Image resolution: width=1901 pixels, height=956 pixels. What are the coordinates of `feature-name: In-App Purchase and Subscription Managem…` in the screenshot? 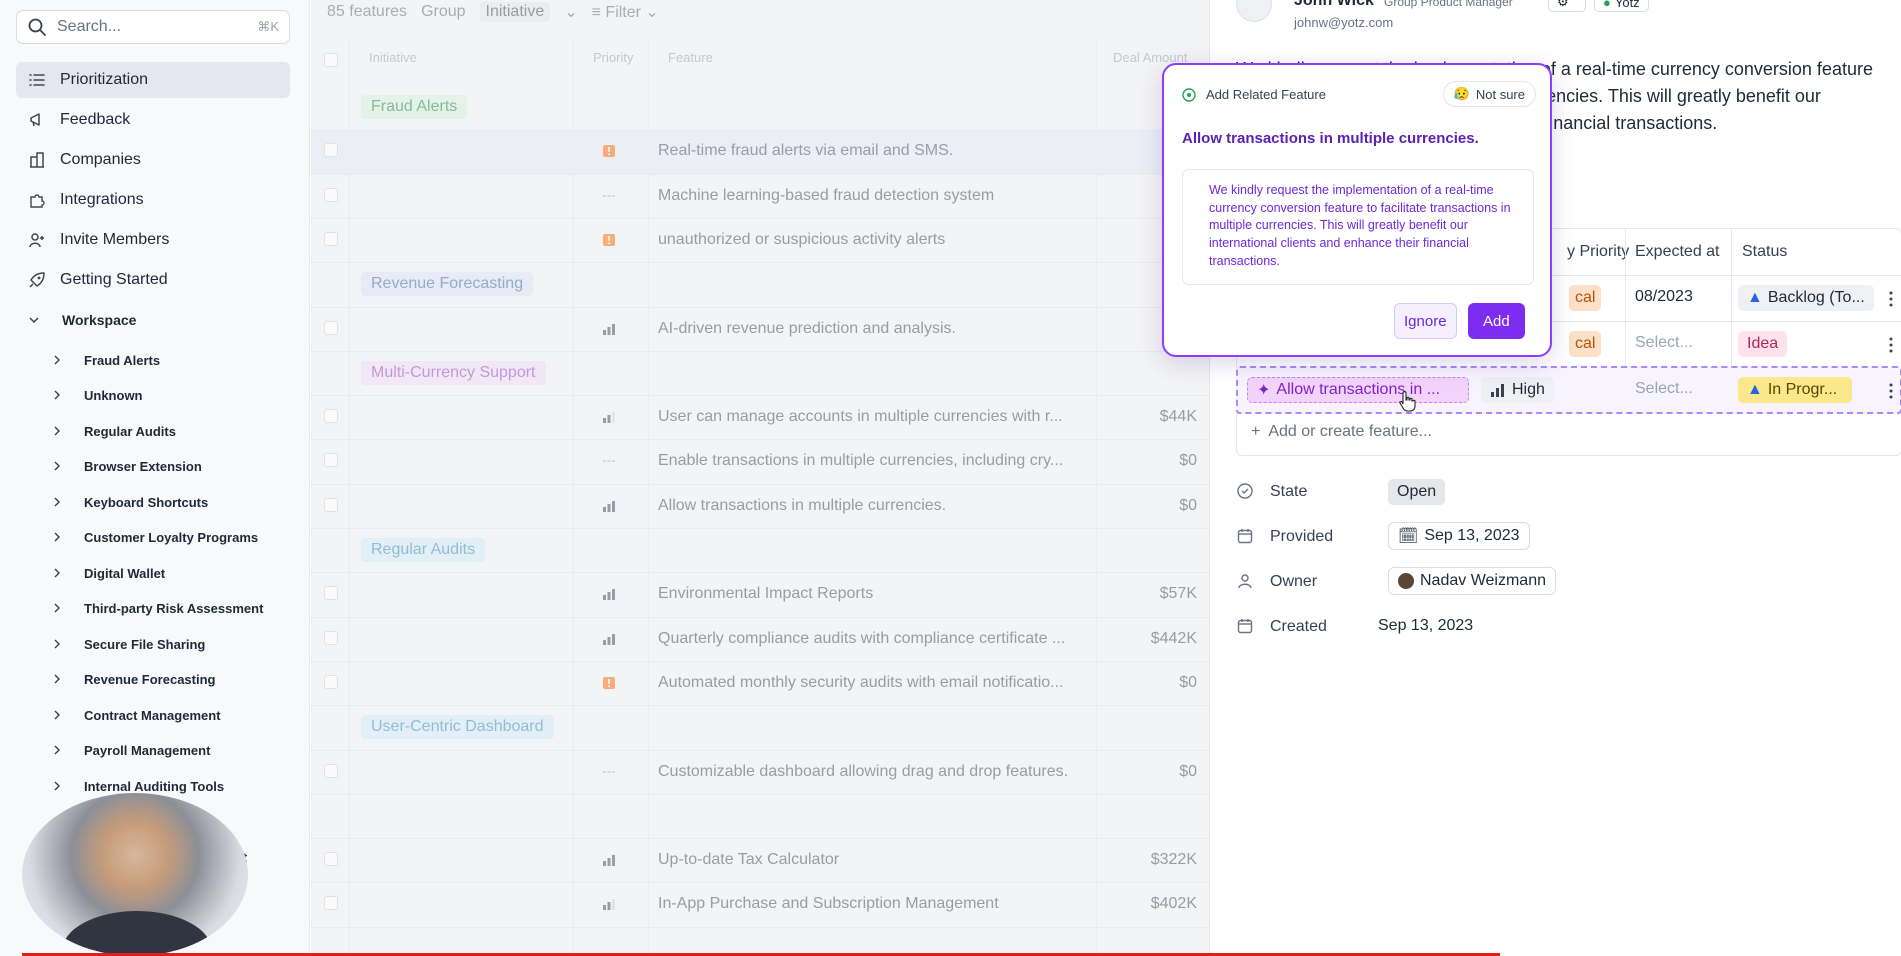 It's located at (828, 904).